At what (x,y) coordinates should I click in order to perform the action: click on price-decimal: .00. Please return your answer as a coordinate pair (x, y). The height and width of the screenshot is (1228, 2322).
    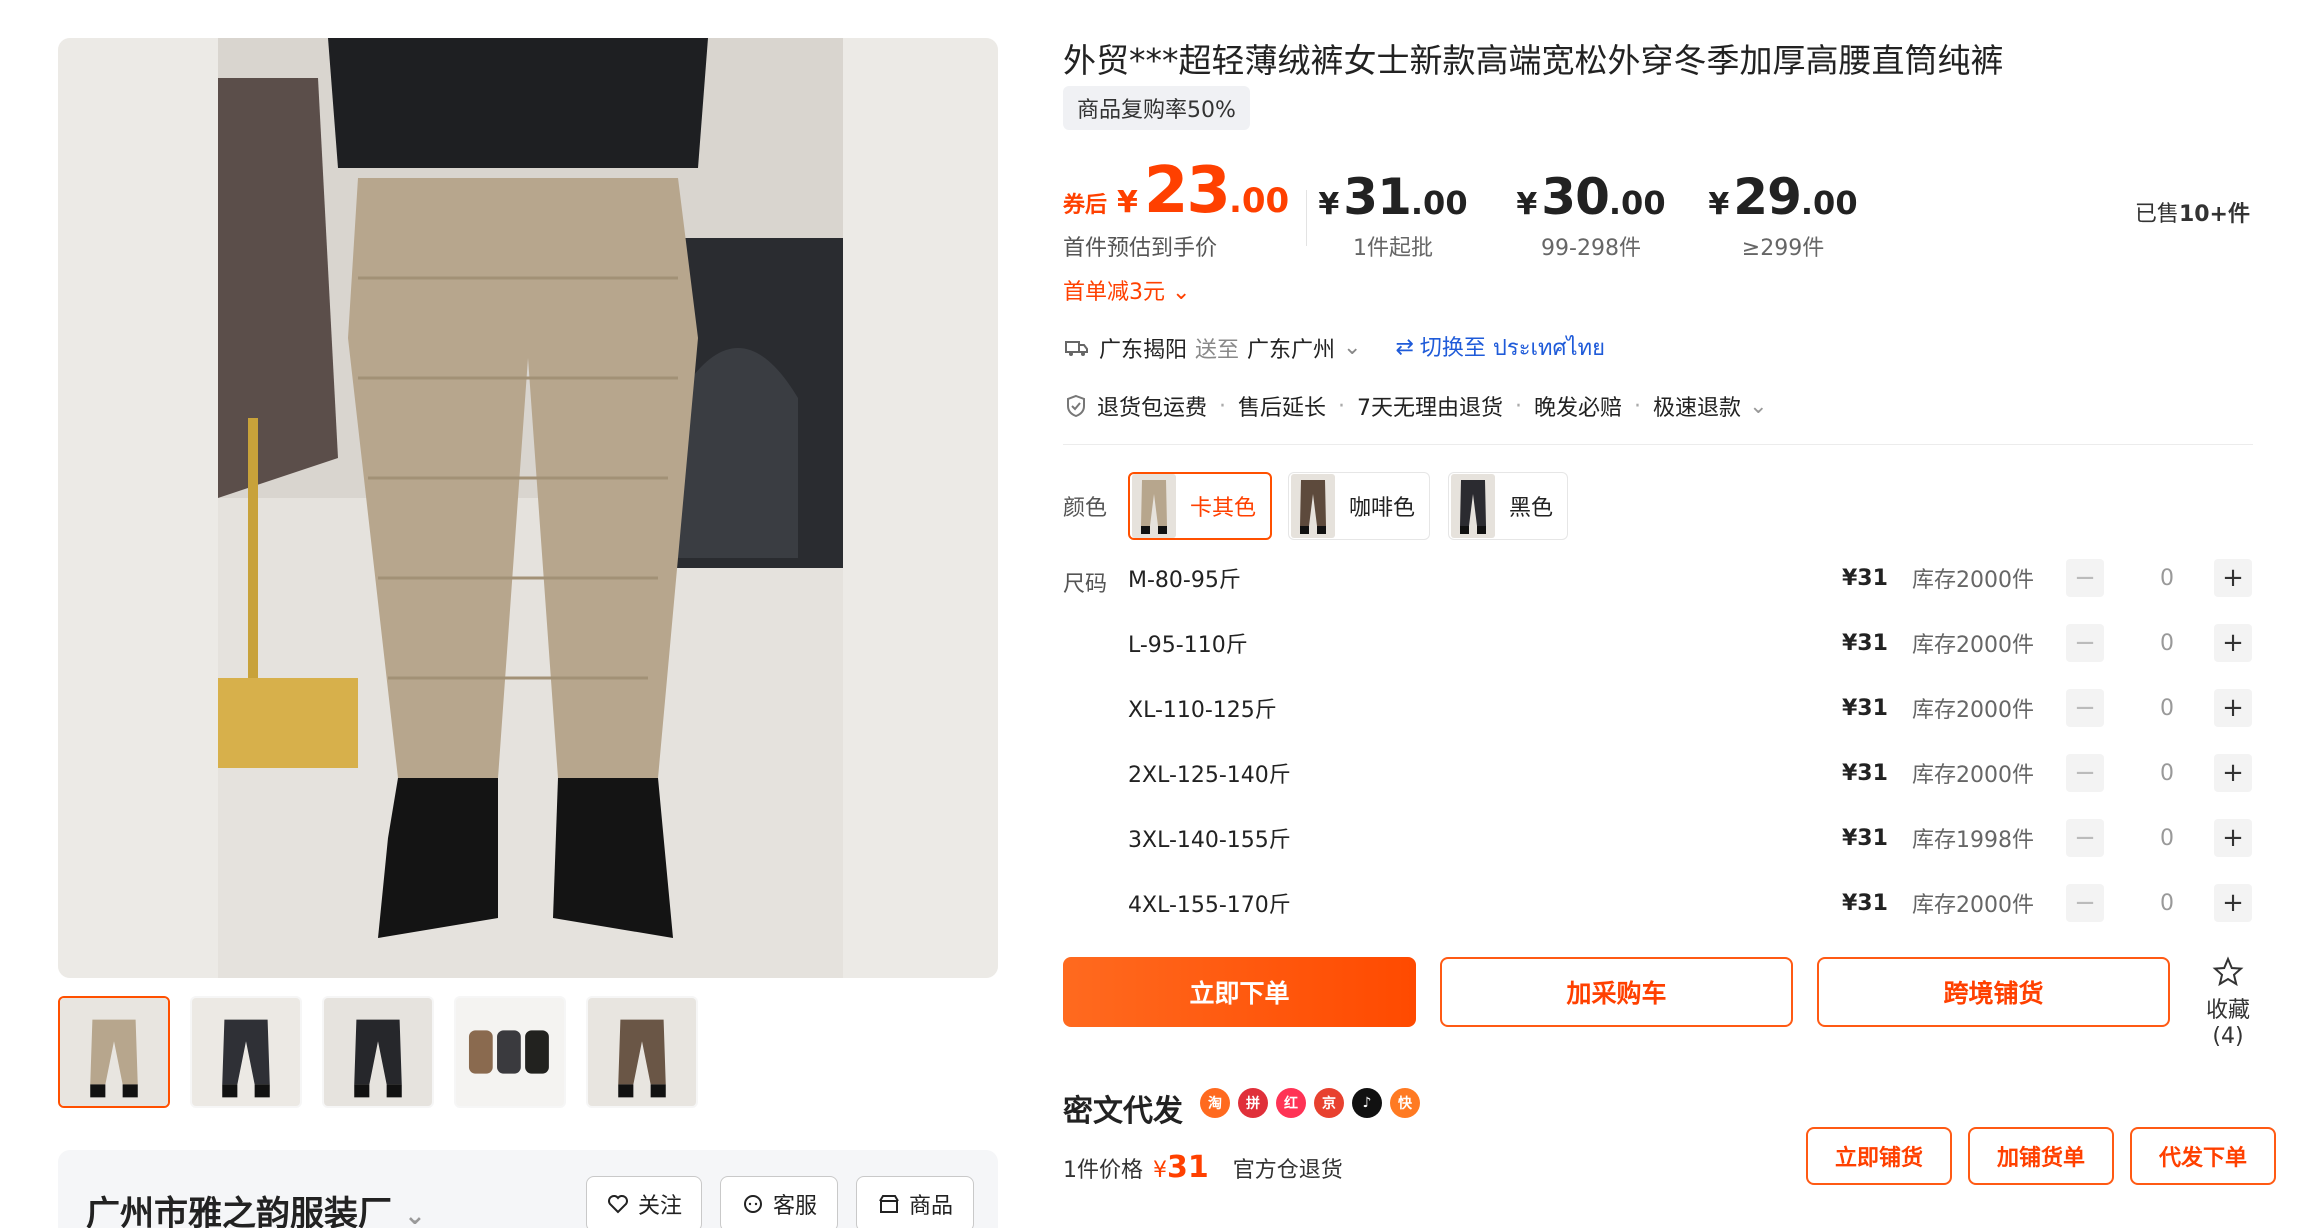
    Looking at the image, I should click on (1259, 201).